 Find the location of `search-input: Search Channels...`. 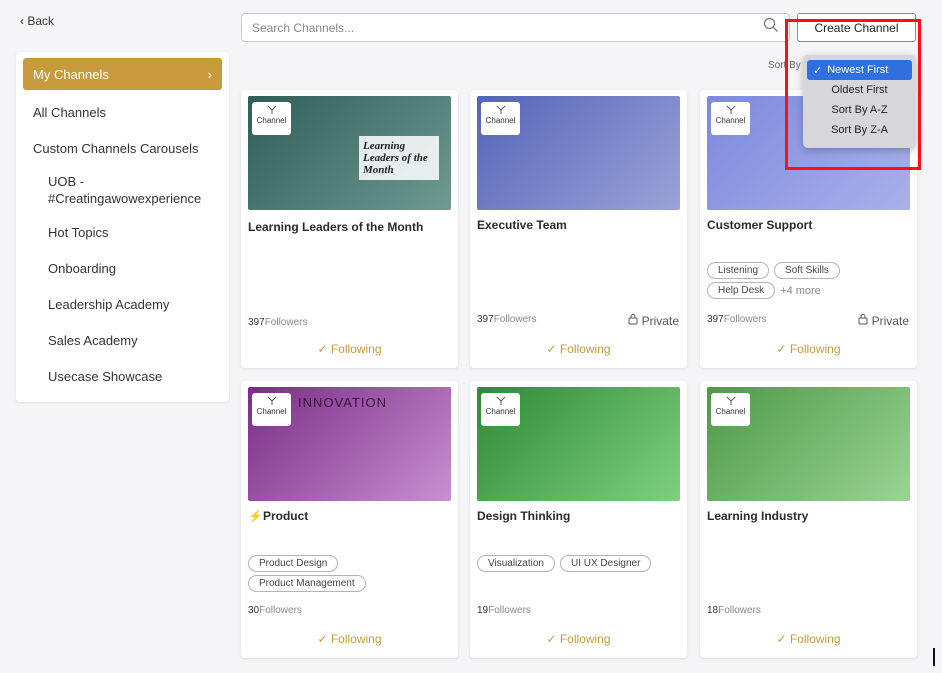

search-input: Search Channels... is located at coordinates (515, 27).